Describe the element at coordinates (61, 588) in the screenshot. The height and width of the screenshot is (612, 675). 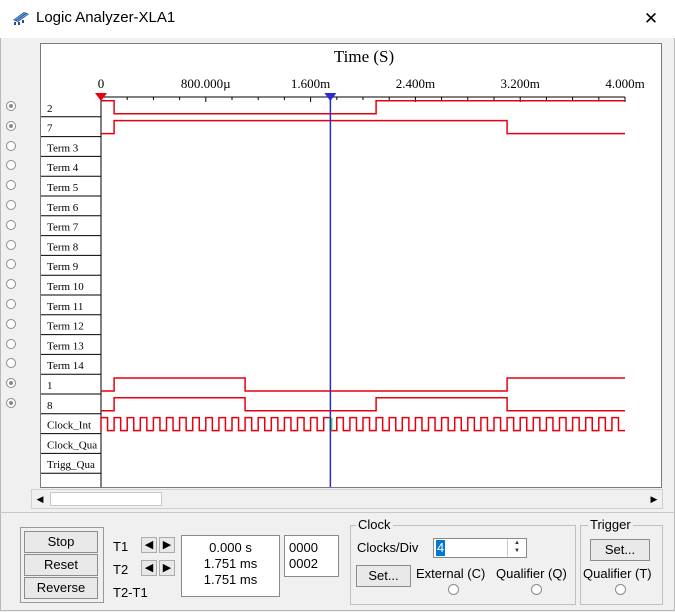
I see `reverse-button: Reverse` at that location.